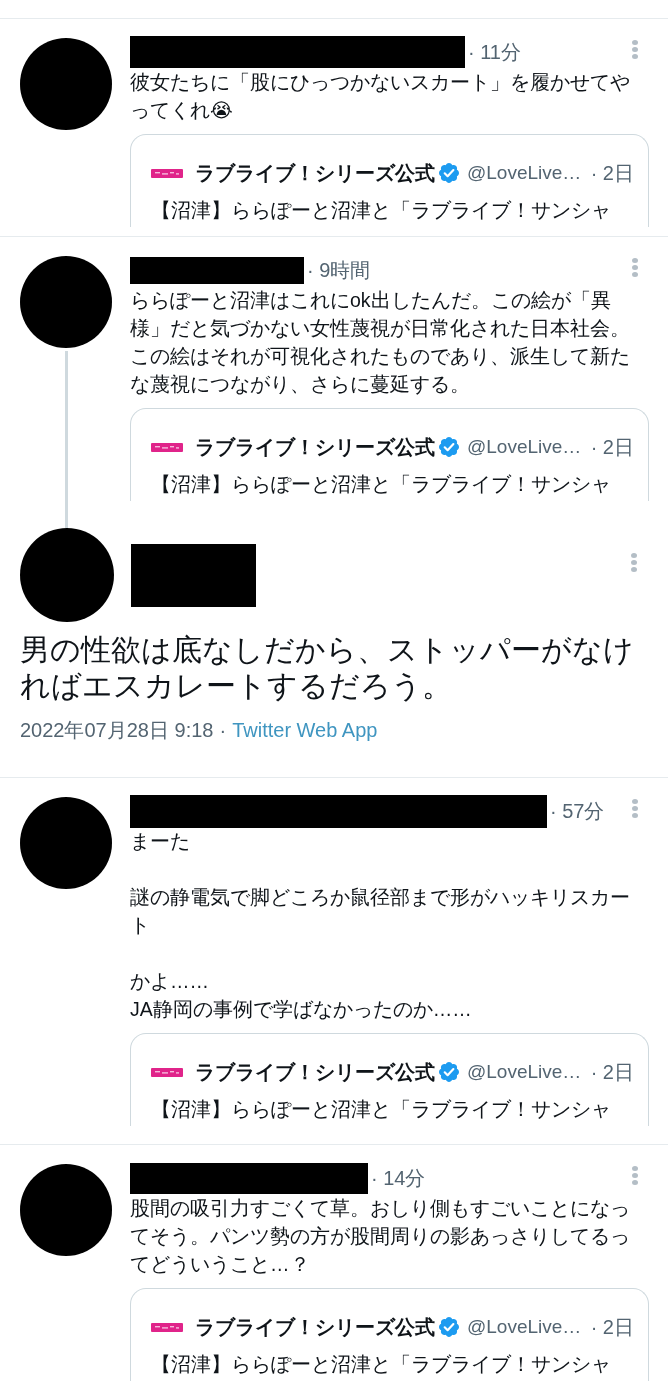  What do you see at coordinates (380, 342) in the screenshot?
I see `tweet-text: ららぽーと沼津はこれにok出したんだ。この絵が「異様」だと気づかない女性蔑視が日常化された日本社会。この絵はそれが可視化されたものであり、派生して新たな蔑視につながり、さらに蔓延する。` at bounding box center [380, 342].